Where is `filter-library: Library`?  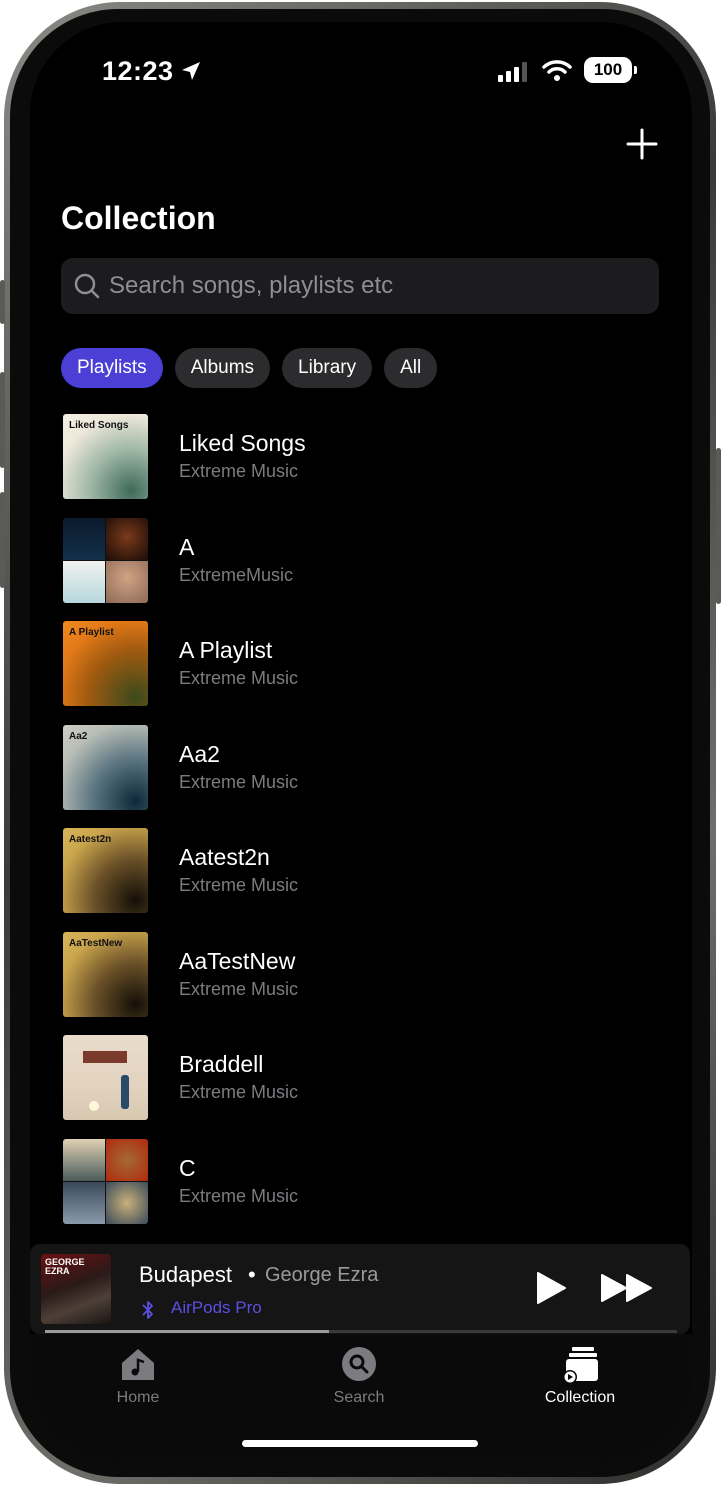 filter-library: Library is located at coordinates (327, 368).